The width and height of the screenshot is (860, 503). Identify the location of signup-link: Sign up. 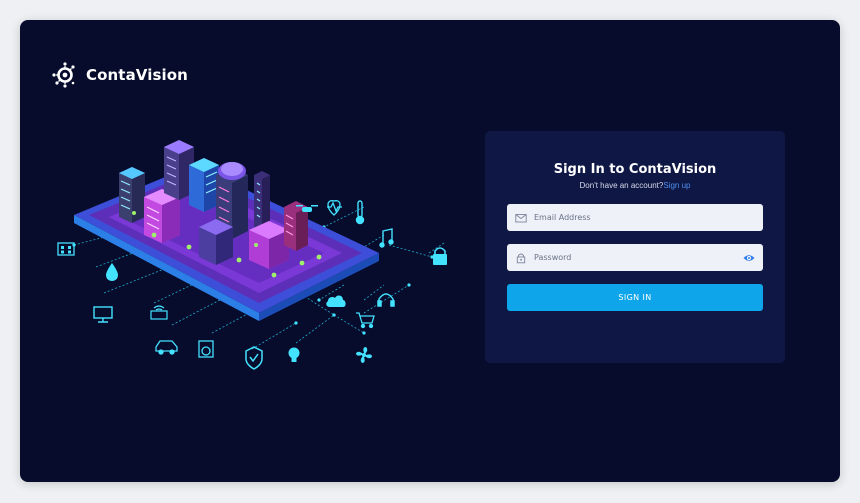
(676, 185).